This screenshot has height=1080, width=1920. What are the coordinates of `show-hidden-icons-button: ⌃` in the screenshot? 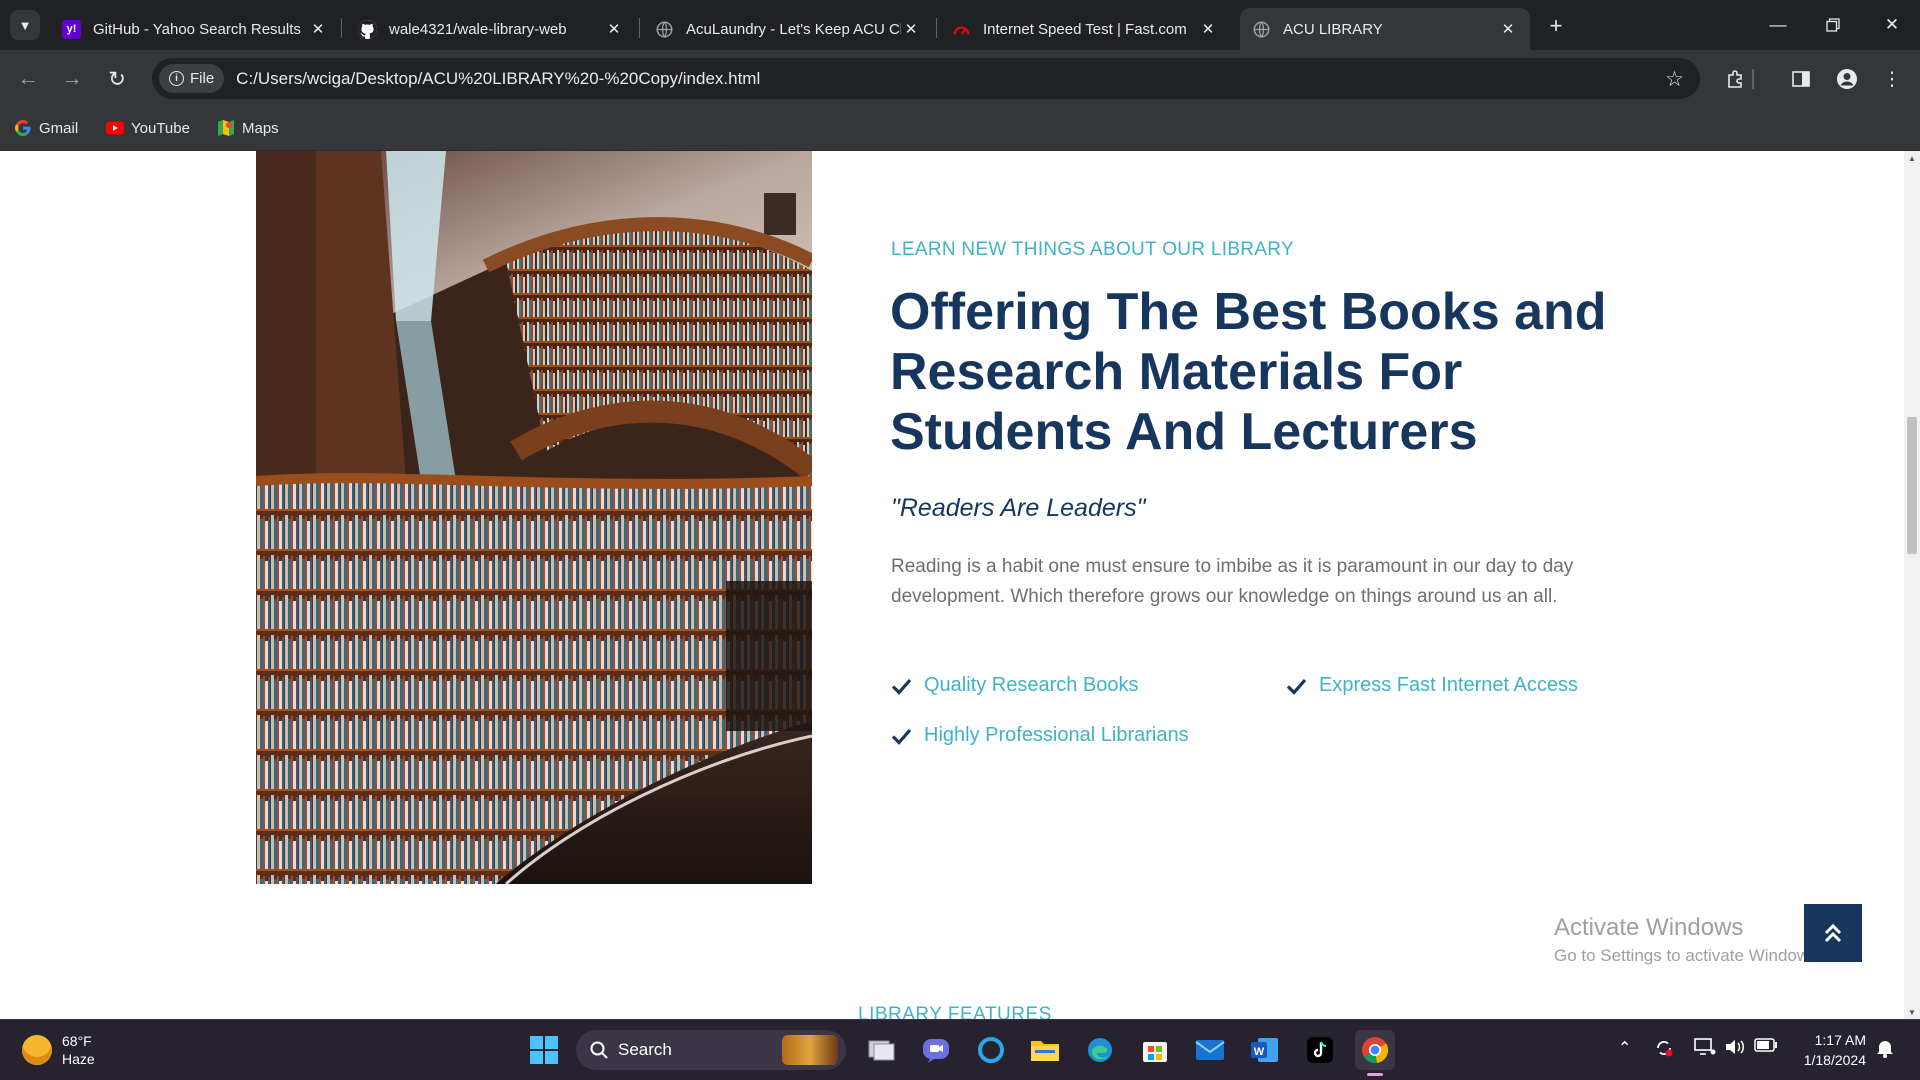 It's located at (1624, 1048).